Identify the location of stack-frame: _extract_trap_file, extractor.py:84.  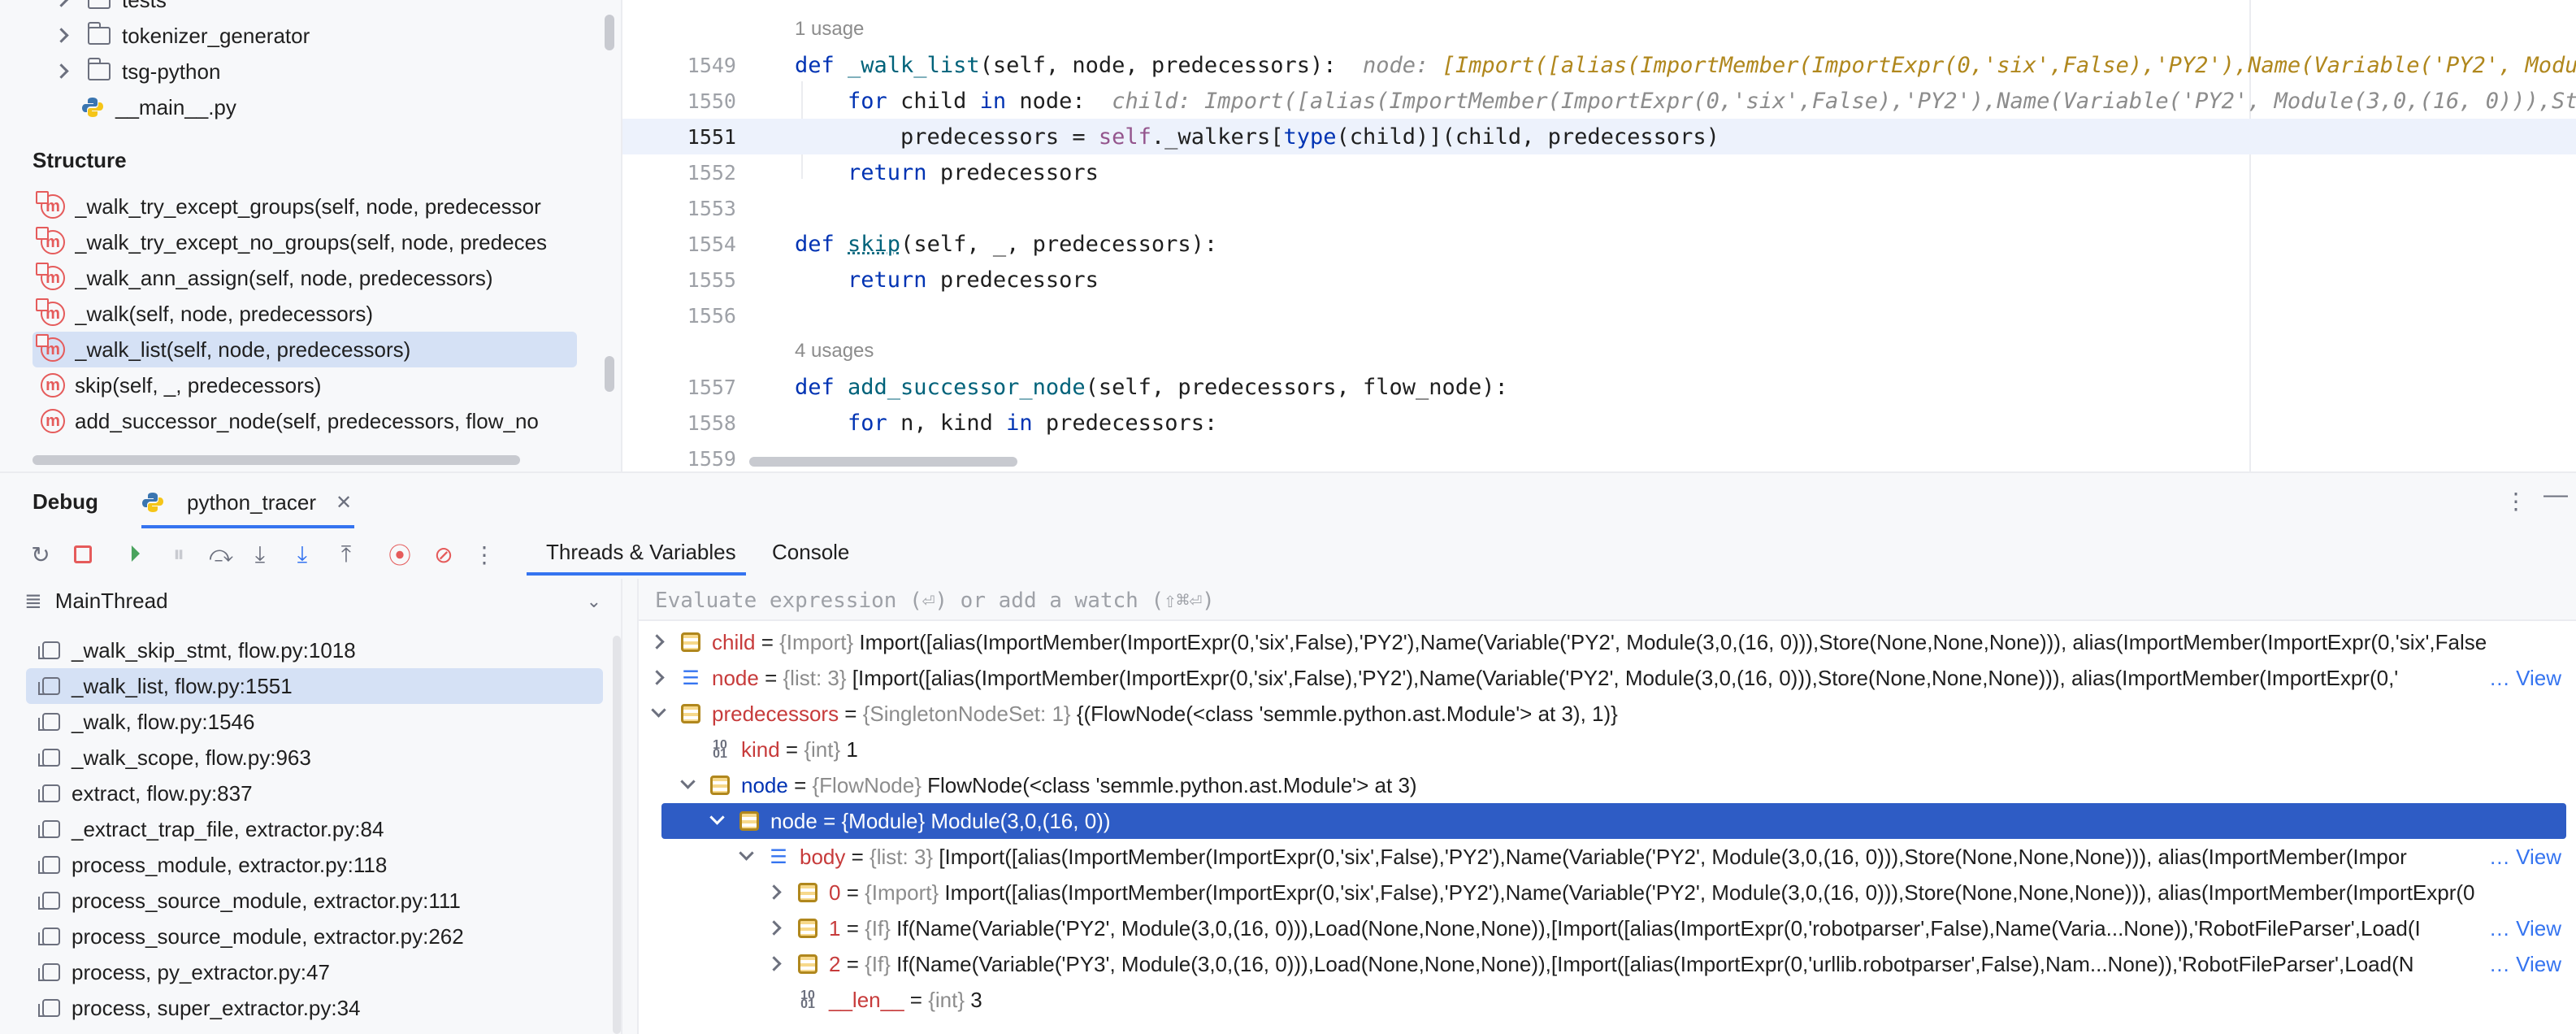
(314, 829).